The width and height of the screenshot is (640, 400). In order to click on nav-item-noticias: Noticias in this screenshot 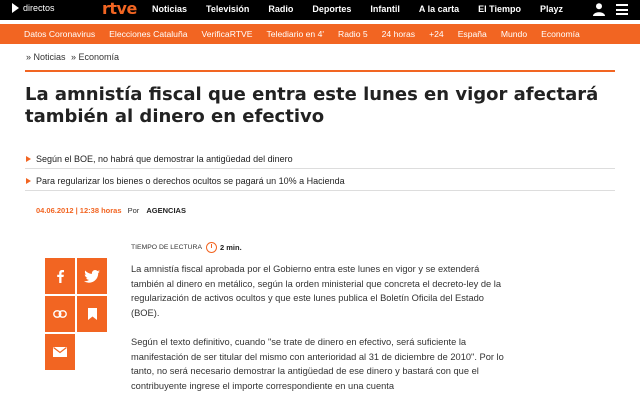, I will do `click(169, 9)`.